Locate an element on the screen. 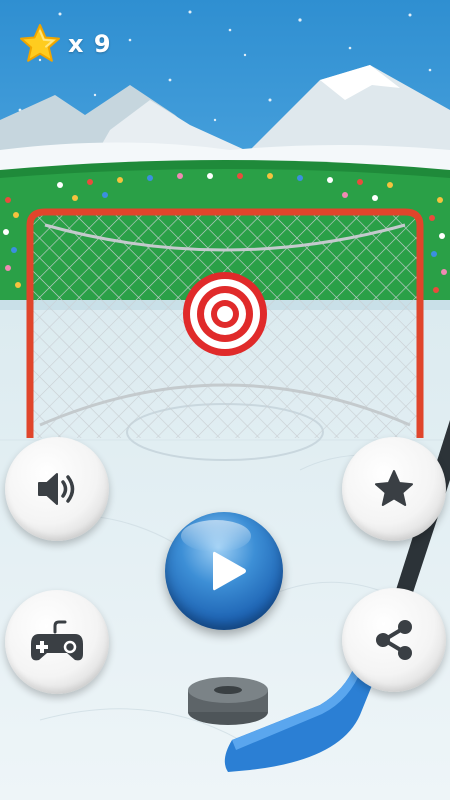 The image size is (450, 800). rate-button is located at coordinates (394, 489).